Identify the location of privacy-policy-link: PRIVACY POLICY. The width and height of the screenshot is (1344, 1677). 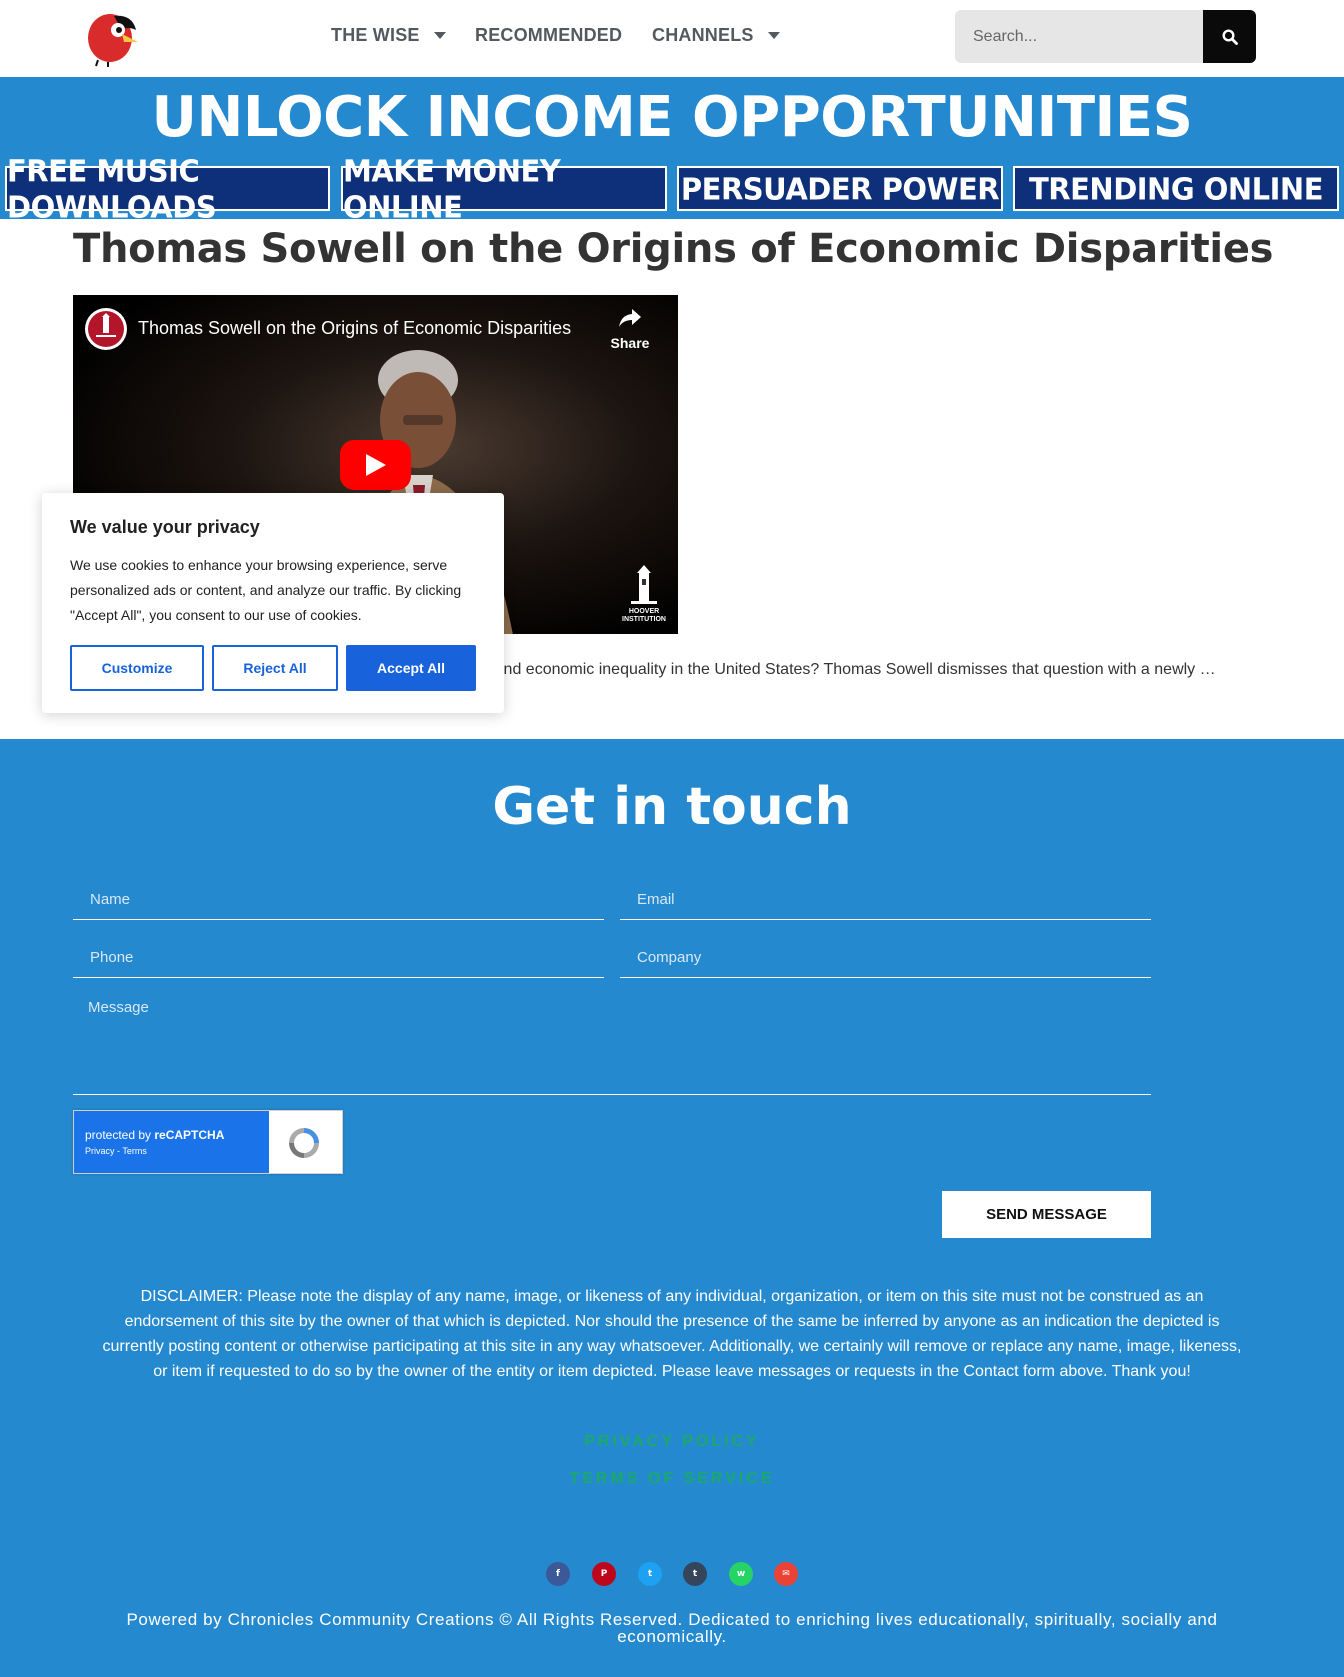
(672, 1442).